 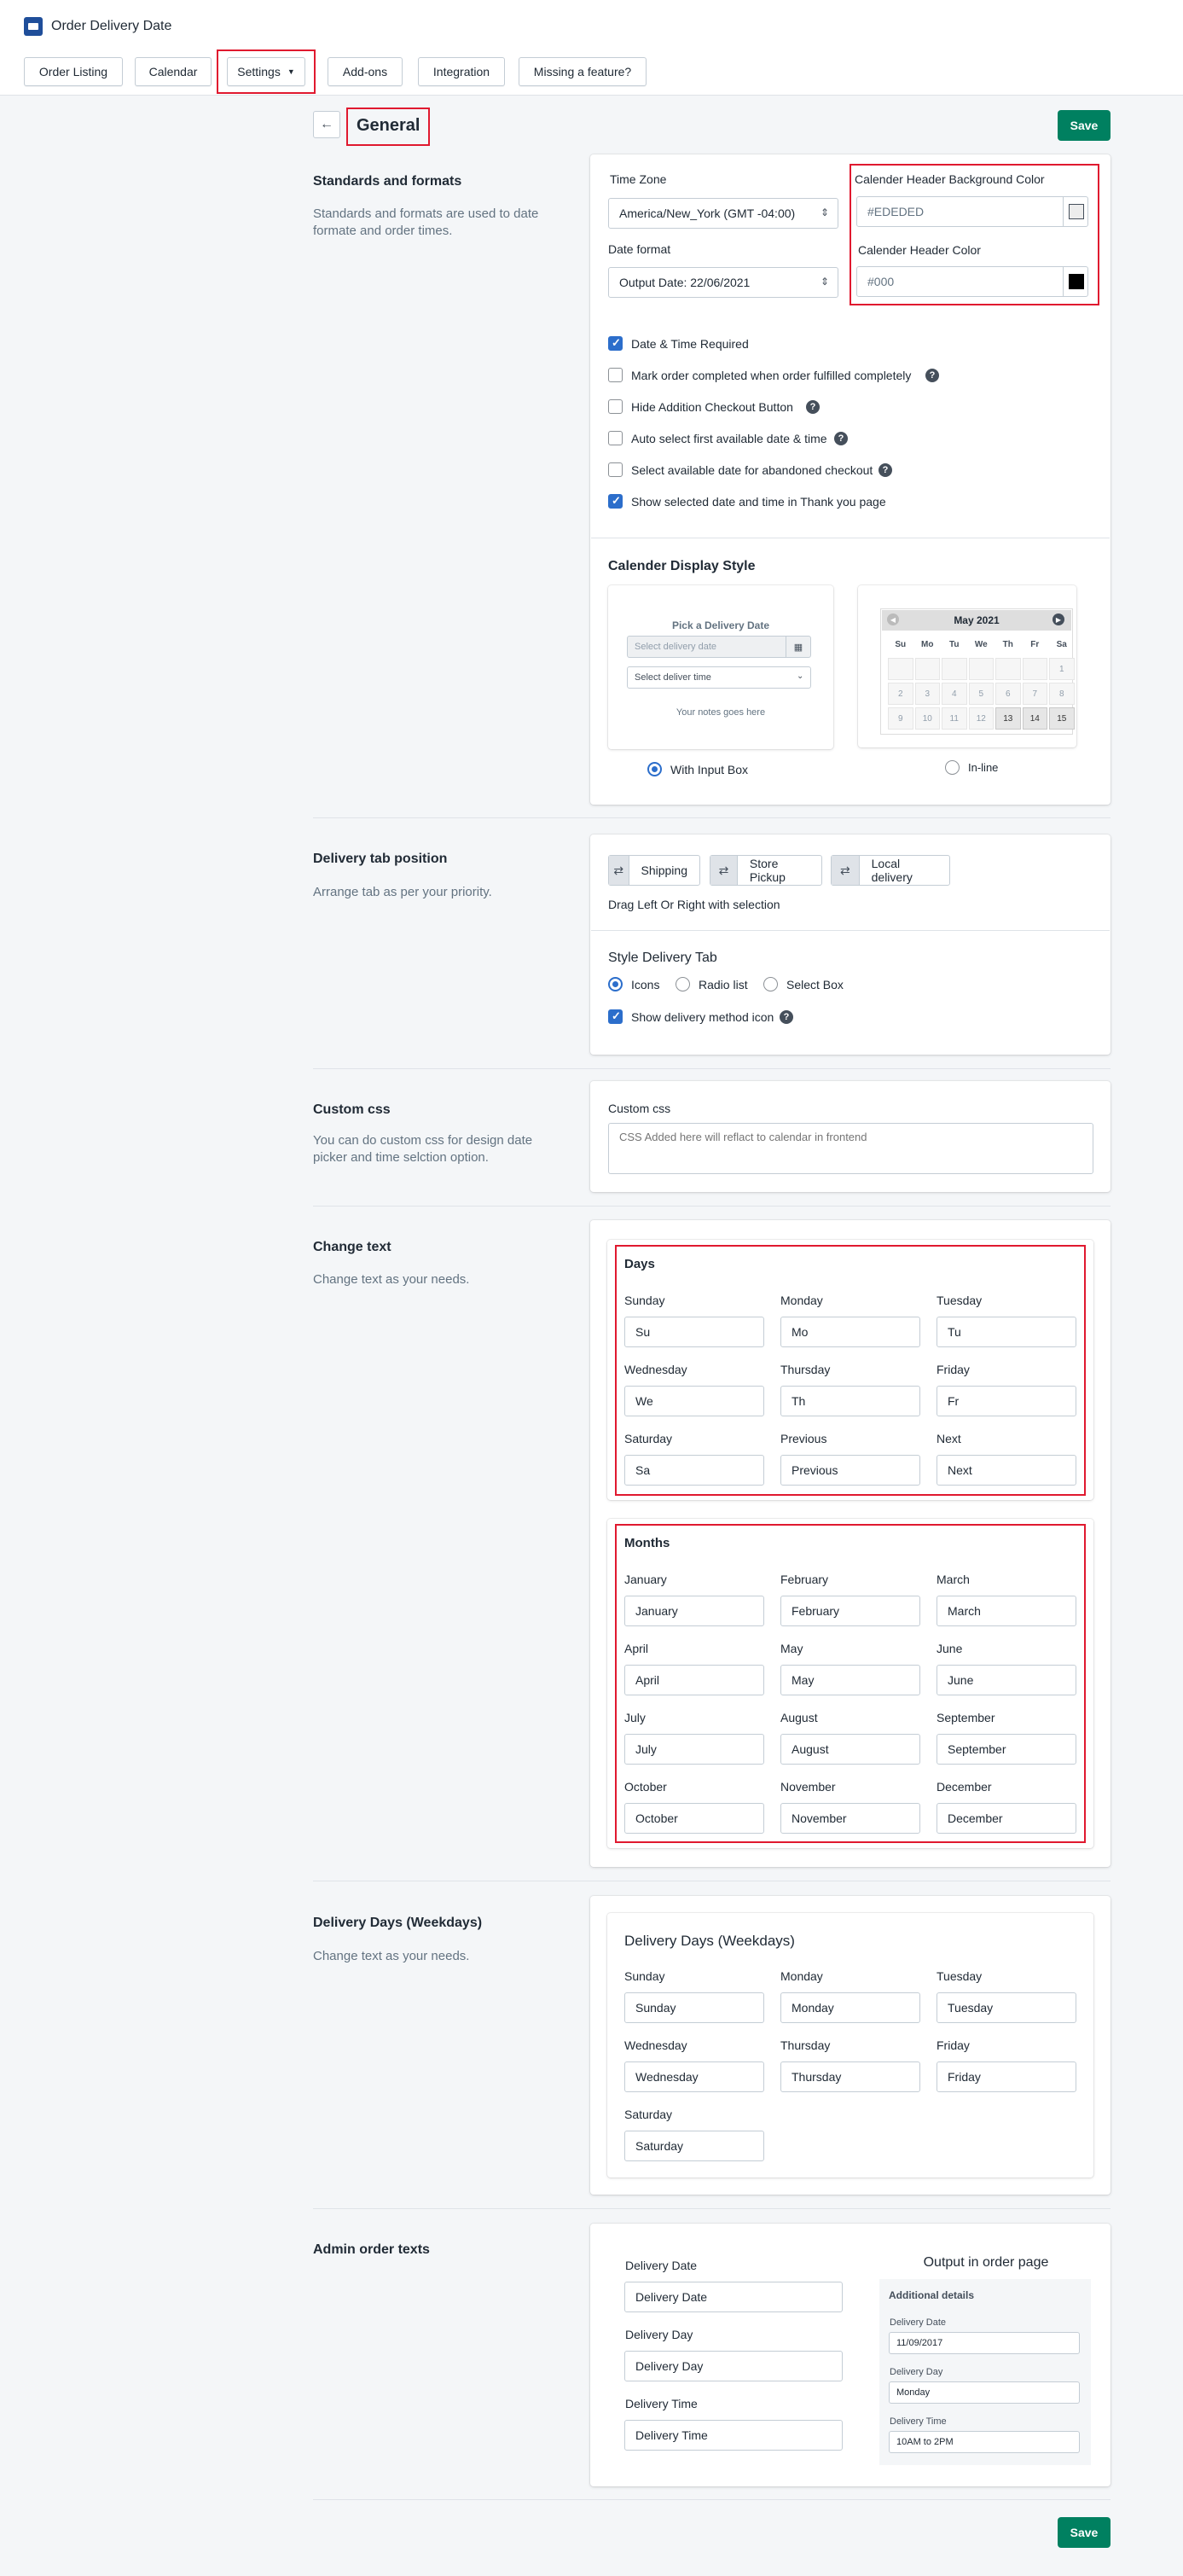 I want to click on text-input: Previous, so click(x=850, y=1470).